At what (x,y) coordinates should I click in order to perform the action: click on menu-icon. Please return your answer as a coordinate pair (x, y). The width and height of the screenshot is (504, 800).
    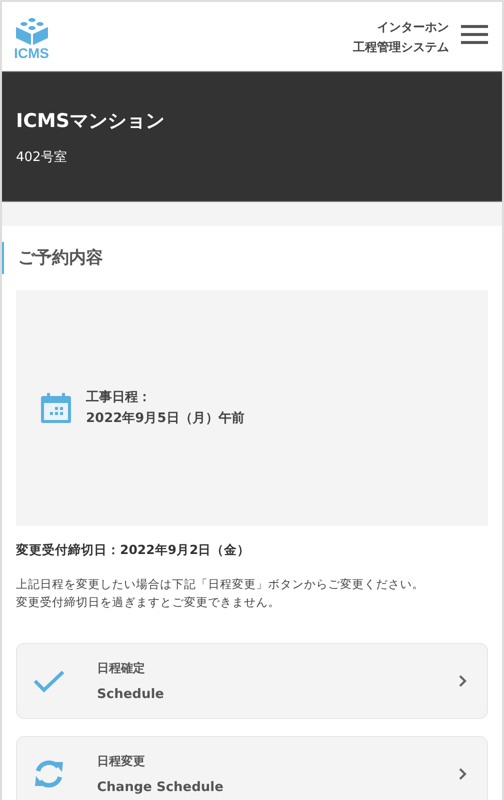
    Looking at the image, I should click on (474, 35).